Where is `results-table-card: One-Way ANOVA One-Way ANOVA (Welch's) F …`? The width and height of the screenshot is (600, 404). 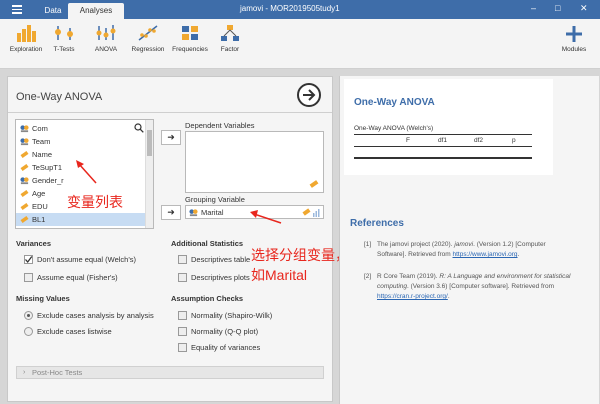 results-table-card: One-Way ANOVA One-Way ANOVA (Welch's) F … is located at coordinates (448, 127).